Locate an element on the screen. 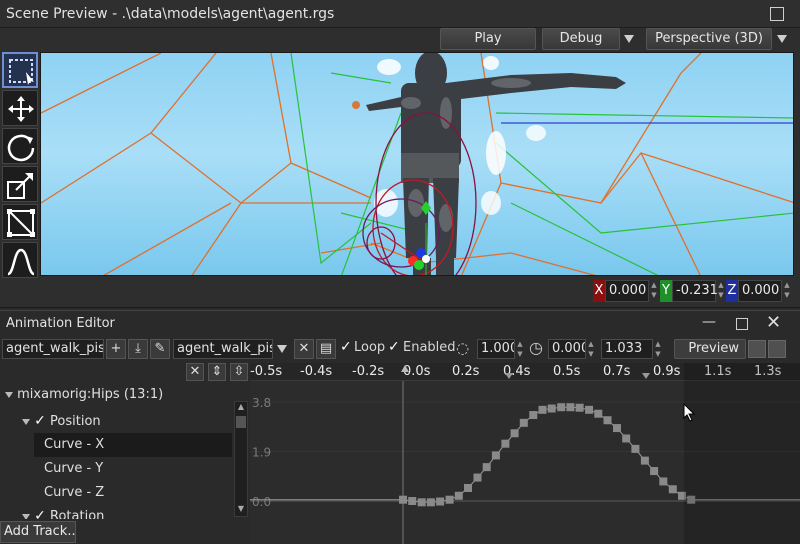 The image size is (800, 544). debug-dropdown-icon is located at coordinates (629, 39).